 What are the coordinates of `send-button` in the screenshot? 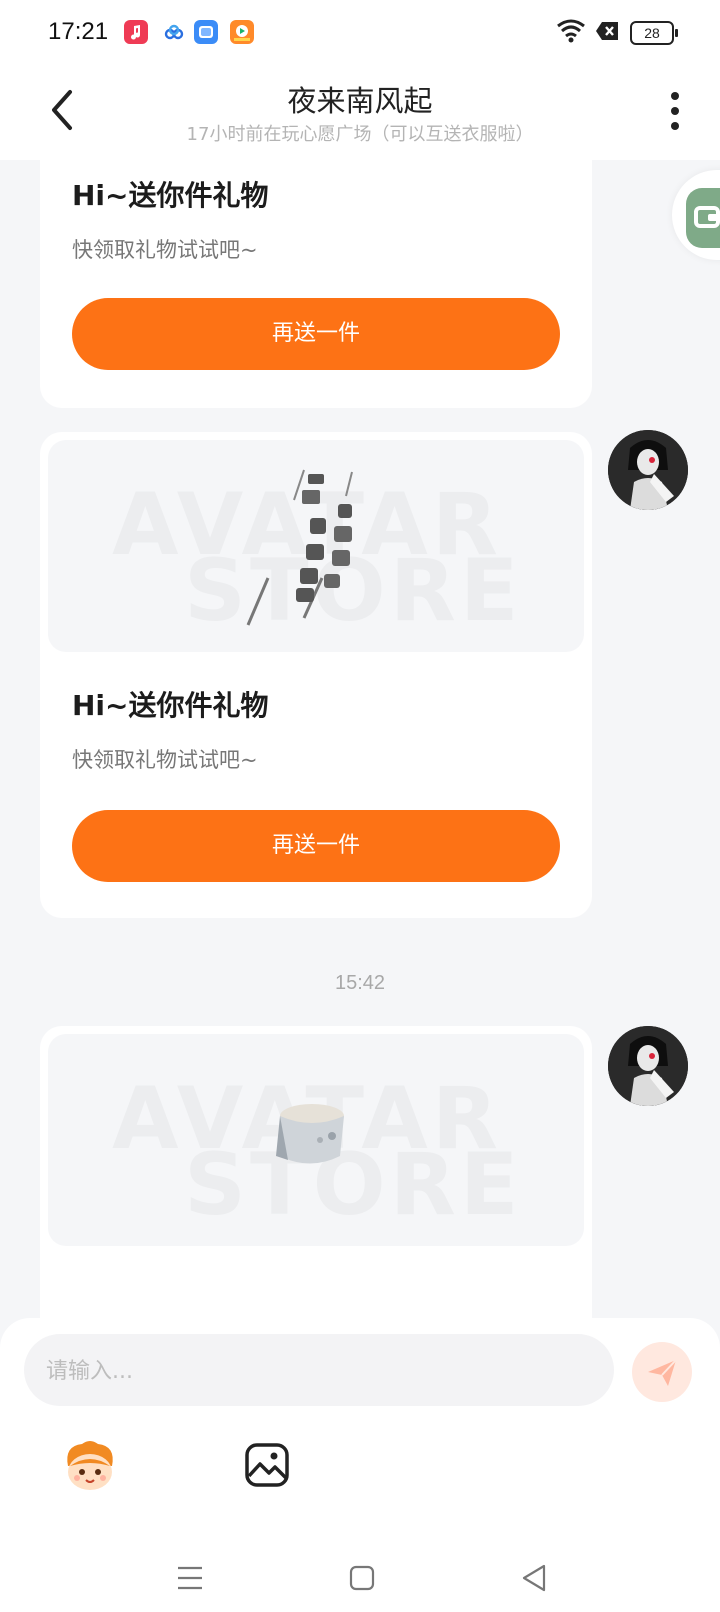 It's located at (662, 1372).